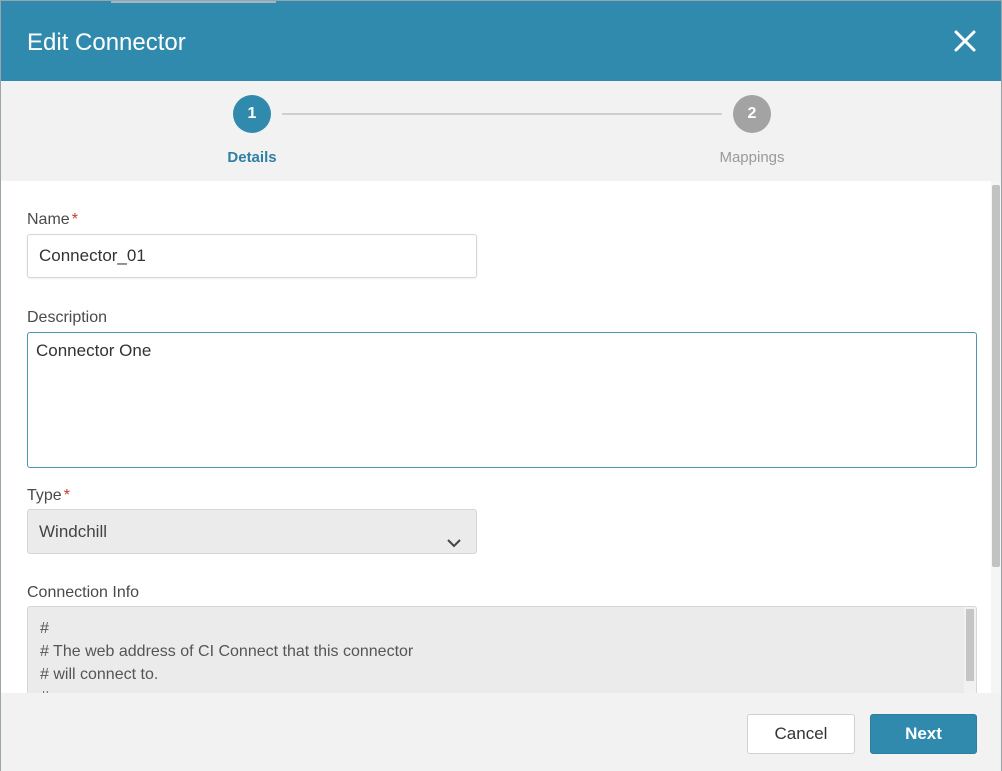 The image size is (1002, 771). I want to click on step-connector-line, so click(502, 114).